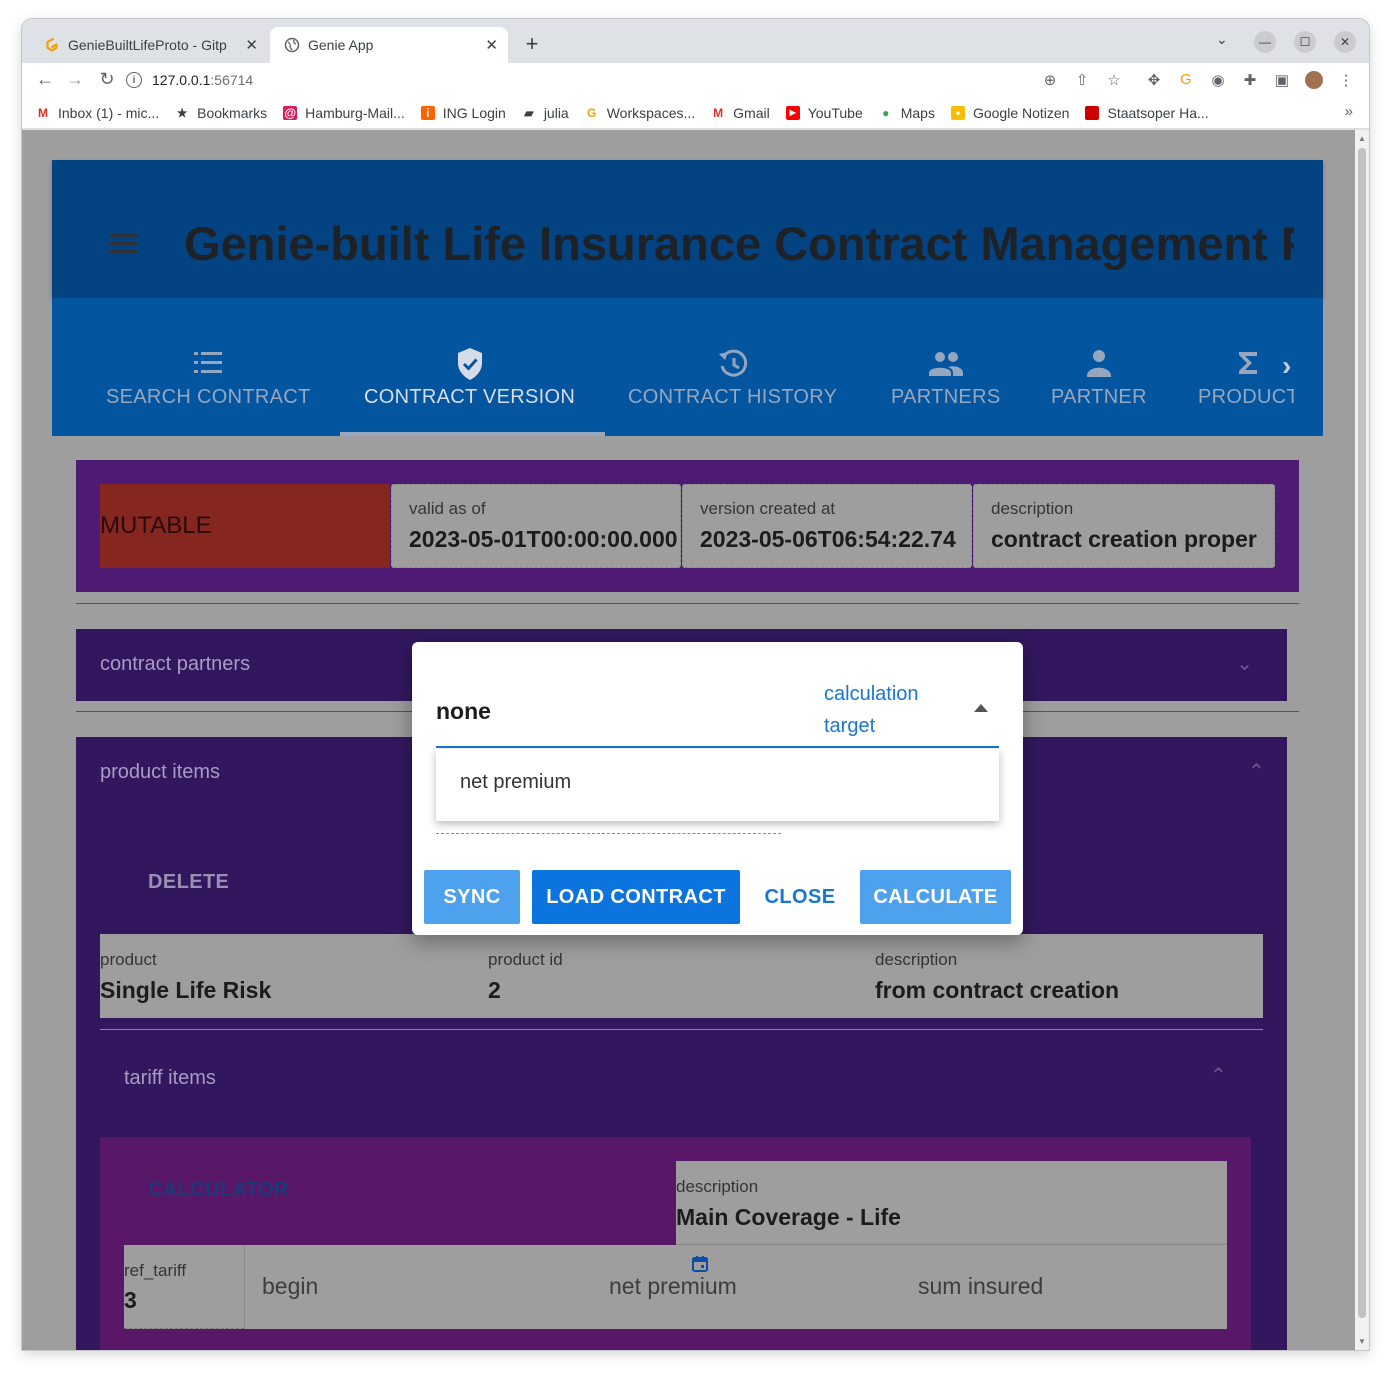 The width and height of the screenshot is (1390, 1374). I want to click on page-scrollbar: ▲ ▼, so click(1362, 740).